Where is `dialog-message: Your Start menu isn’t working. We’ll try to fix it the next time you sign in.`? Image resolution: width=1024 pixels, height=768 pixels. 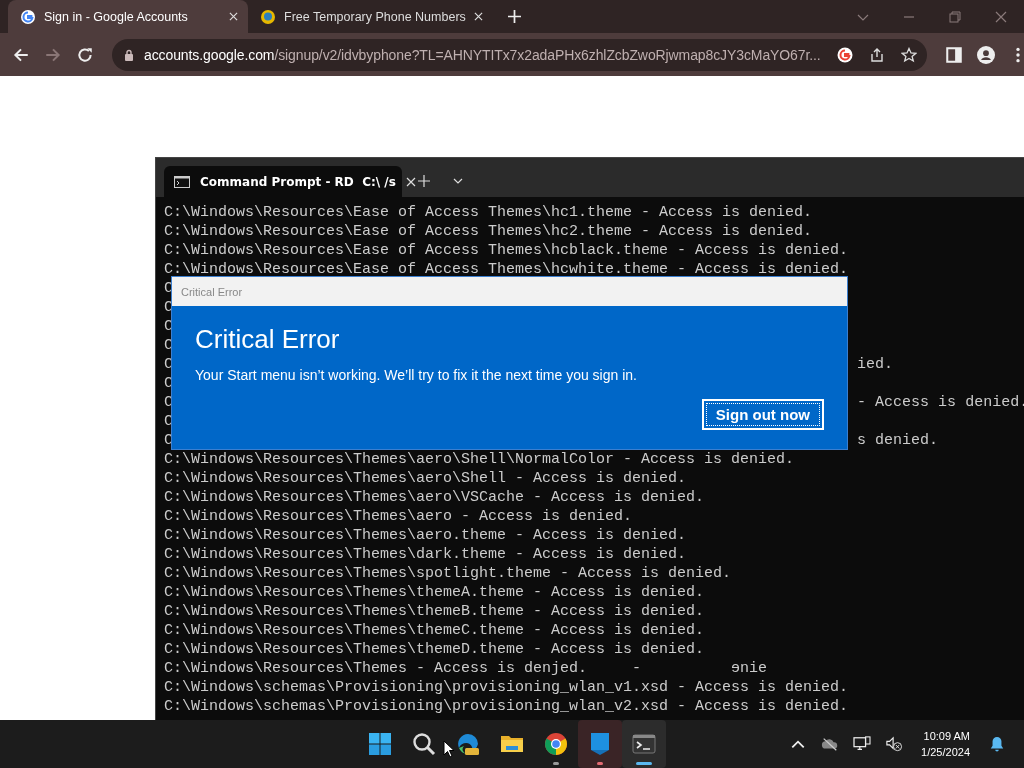
dialog-message: Your Start menu isn’t working. We’ll try to fix it the next time you sign in. is located at coordinates (416, 375).